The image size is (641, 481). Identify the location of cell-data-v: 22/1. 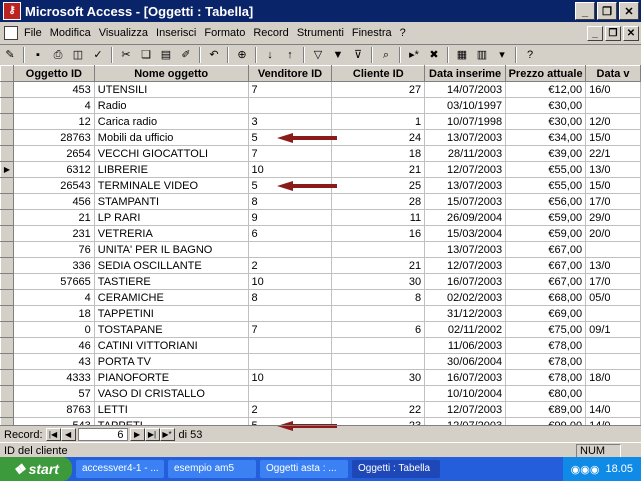
(613, 153).